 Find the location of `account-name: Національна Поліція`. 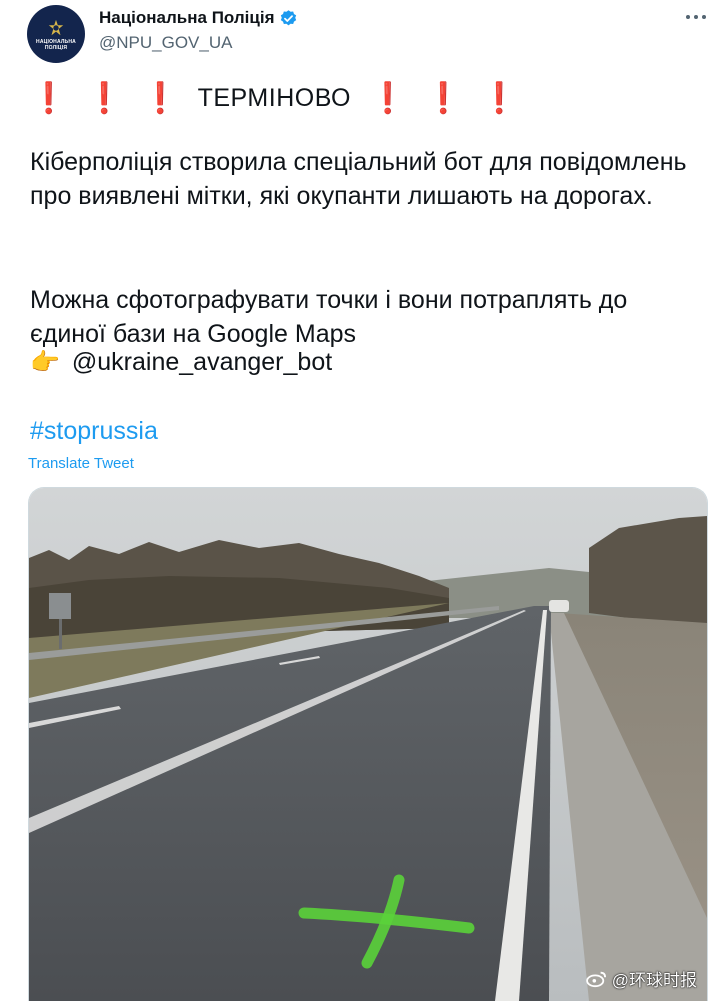

account-name: Національна Поліція is located at coordinates (187, 18).